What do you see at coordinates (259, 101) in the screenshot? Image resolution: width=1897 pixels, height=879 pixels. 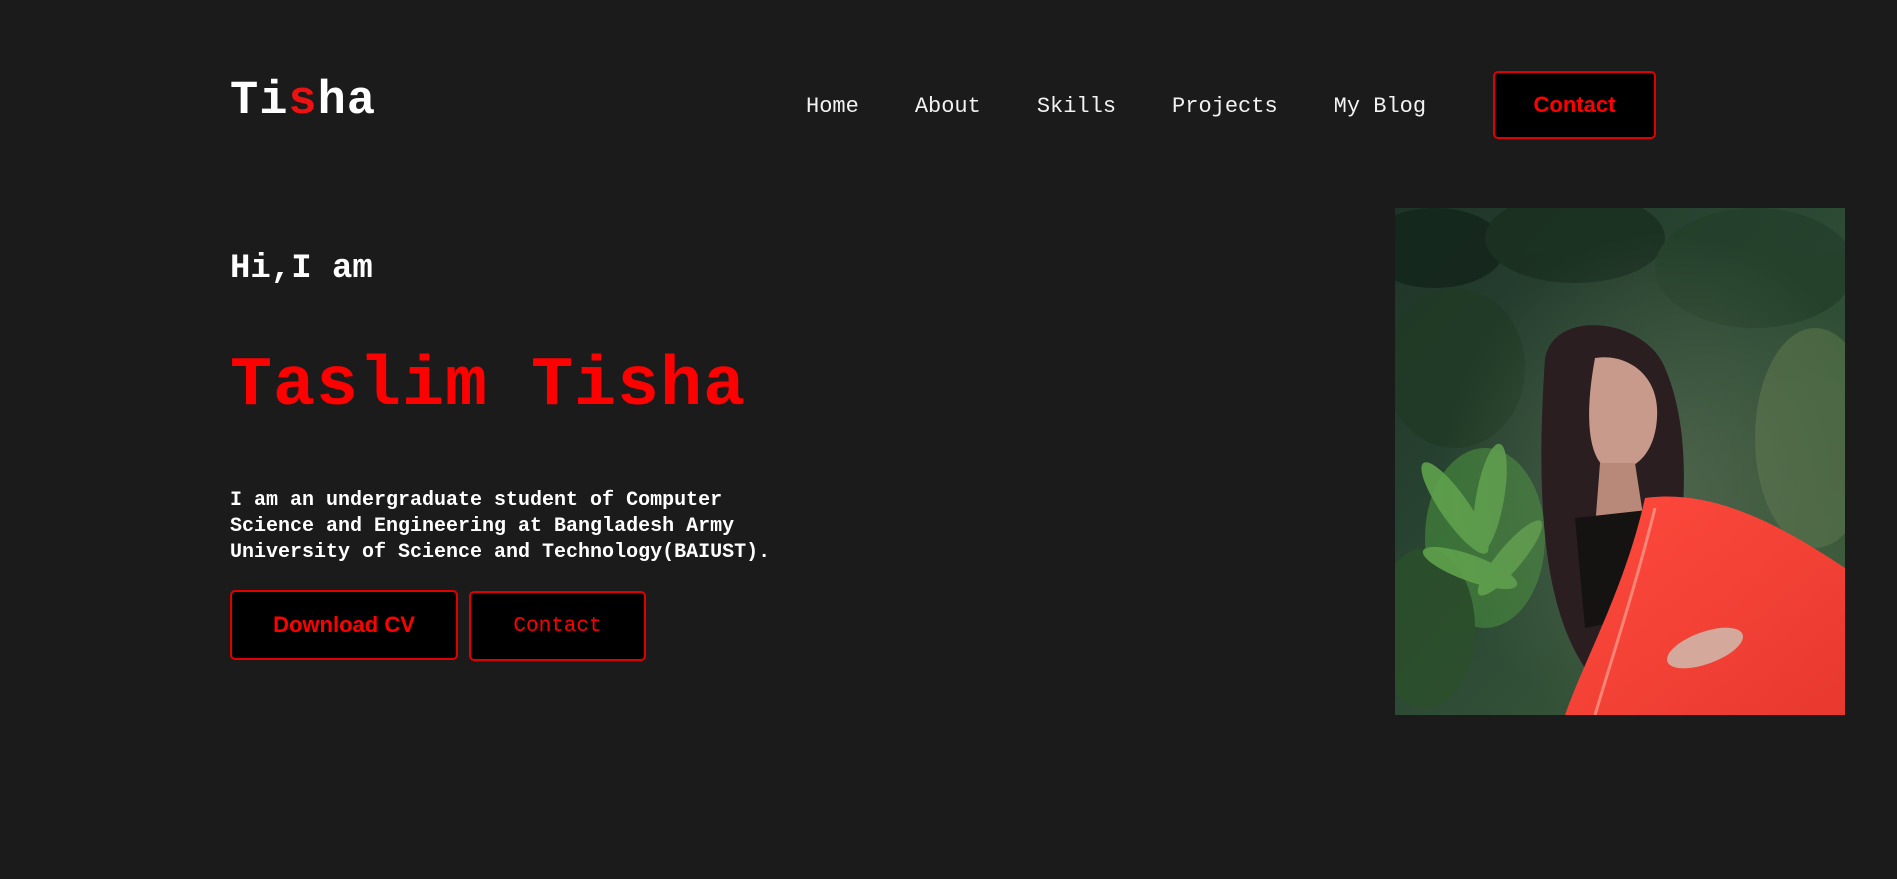 I see `logo-text-start: Ti` at bounding box center [259, 101].